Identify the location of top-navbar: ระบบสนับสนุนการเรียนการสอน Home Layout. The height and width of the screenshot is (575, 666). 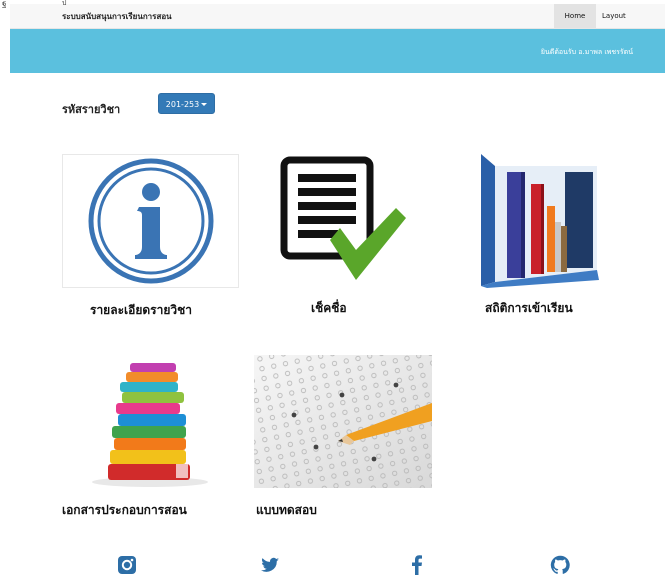
(337, 16).